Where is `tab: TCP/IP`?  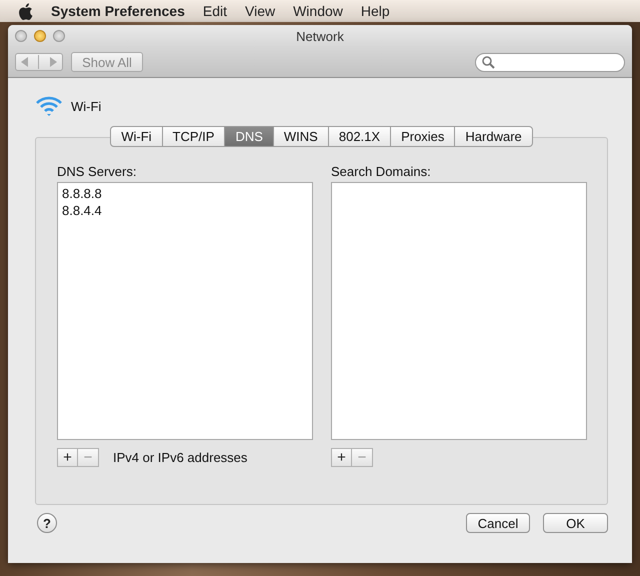
tab: TCP/IP is located at coordinates (194, 136).